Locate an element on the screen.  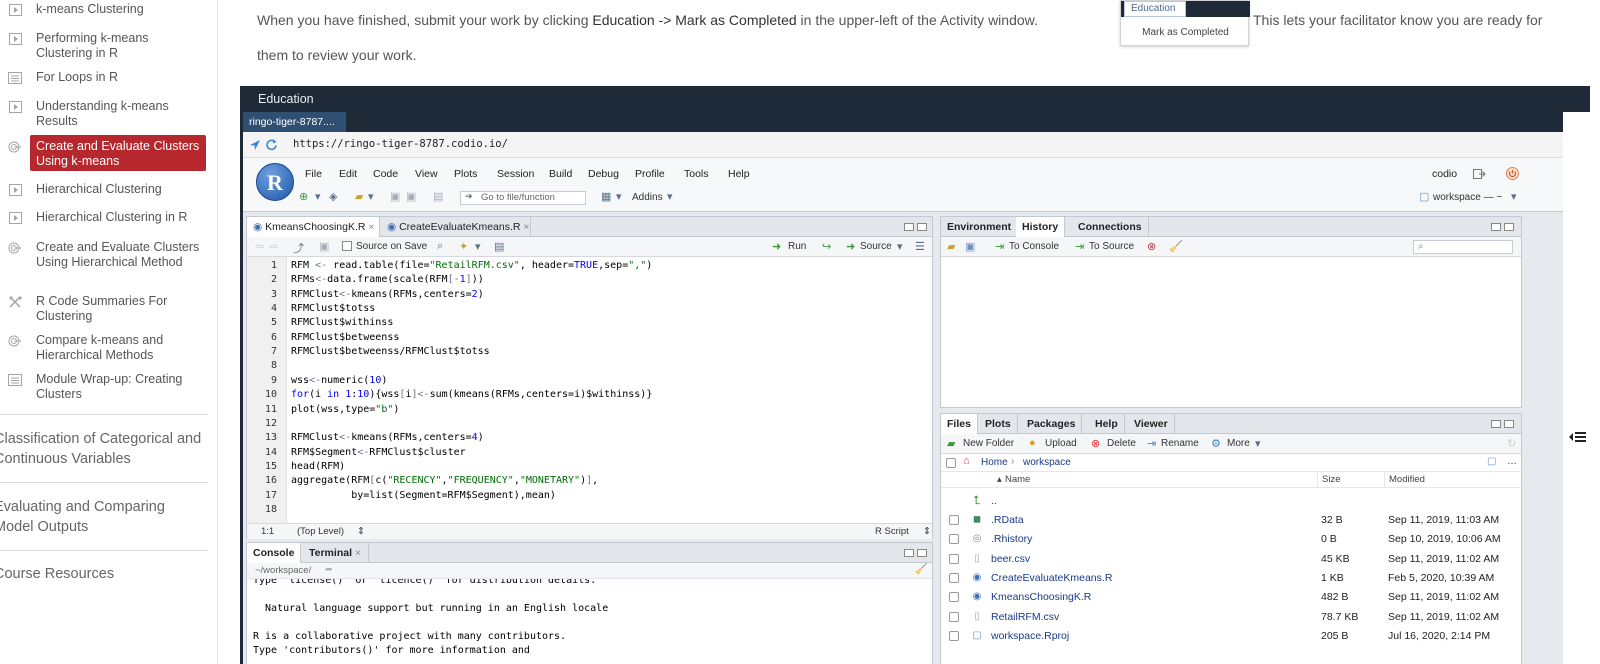
show-in-window-icon: ⤴ is located at coordinates (298, 248).